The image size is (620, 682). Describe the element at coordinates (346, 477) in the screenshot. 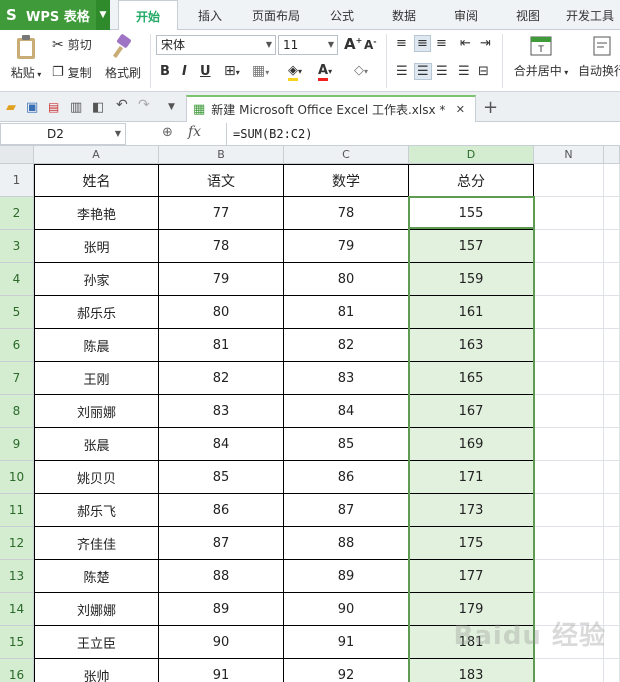

I see `table-cell: 86` at that location.